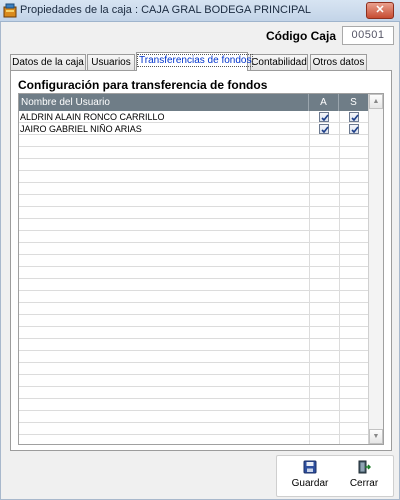 The image size is (400, 500). I want to click on grid-header: Nombre del Usuario A S, so click(194, 102).